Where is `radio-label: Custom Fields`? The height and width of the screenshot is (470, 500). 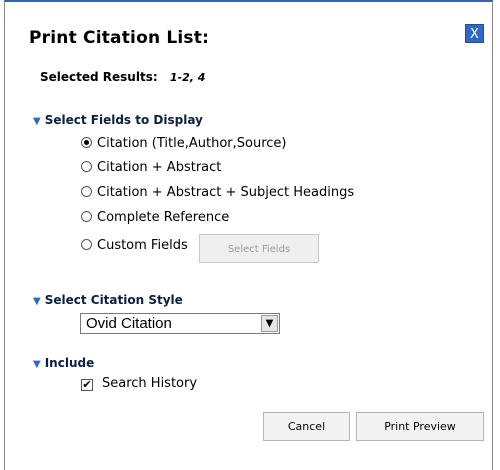
radio-label: Custom Fields is located at coordinates (142, 245).